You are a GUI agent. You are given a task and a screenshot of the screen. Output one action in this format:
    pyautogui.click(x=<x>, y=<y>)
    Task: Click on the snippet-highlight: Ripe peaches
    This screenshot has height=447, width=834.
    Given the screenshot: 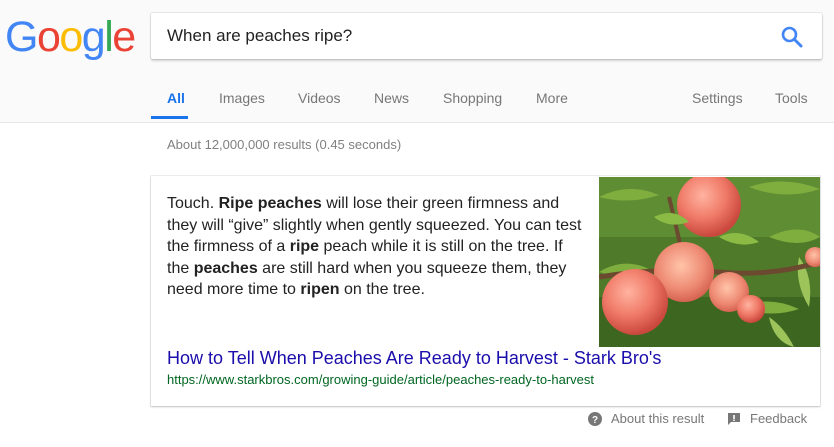 What is the action you would take?
    pyautogui.click(x=270, y=203)
    